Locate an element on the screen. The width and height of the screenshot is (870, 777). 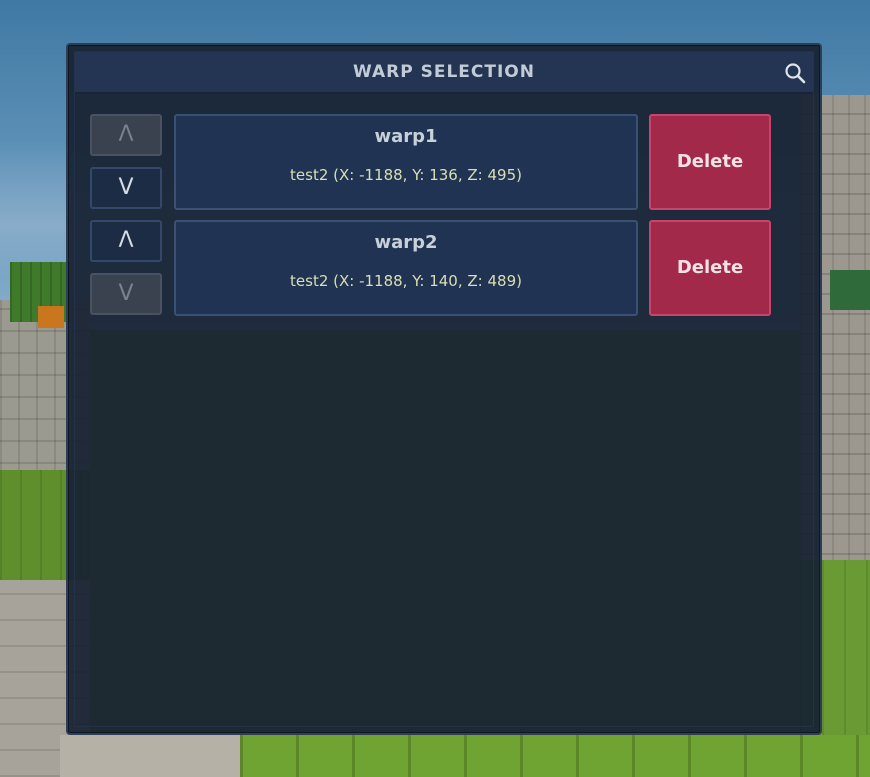
stone-ledge-bottom is located at coordinates (155, 756).